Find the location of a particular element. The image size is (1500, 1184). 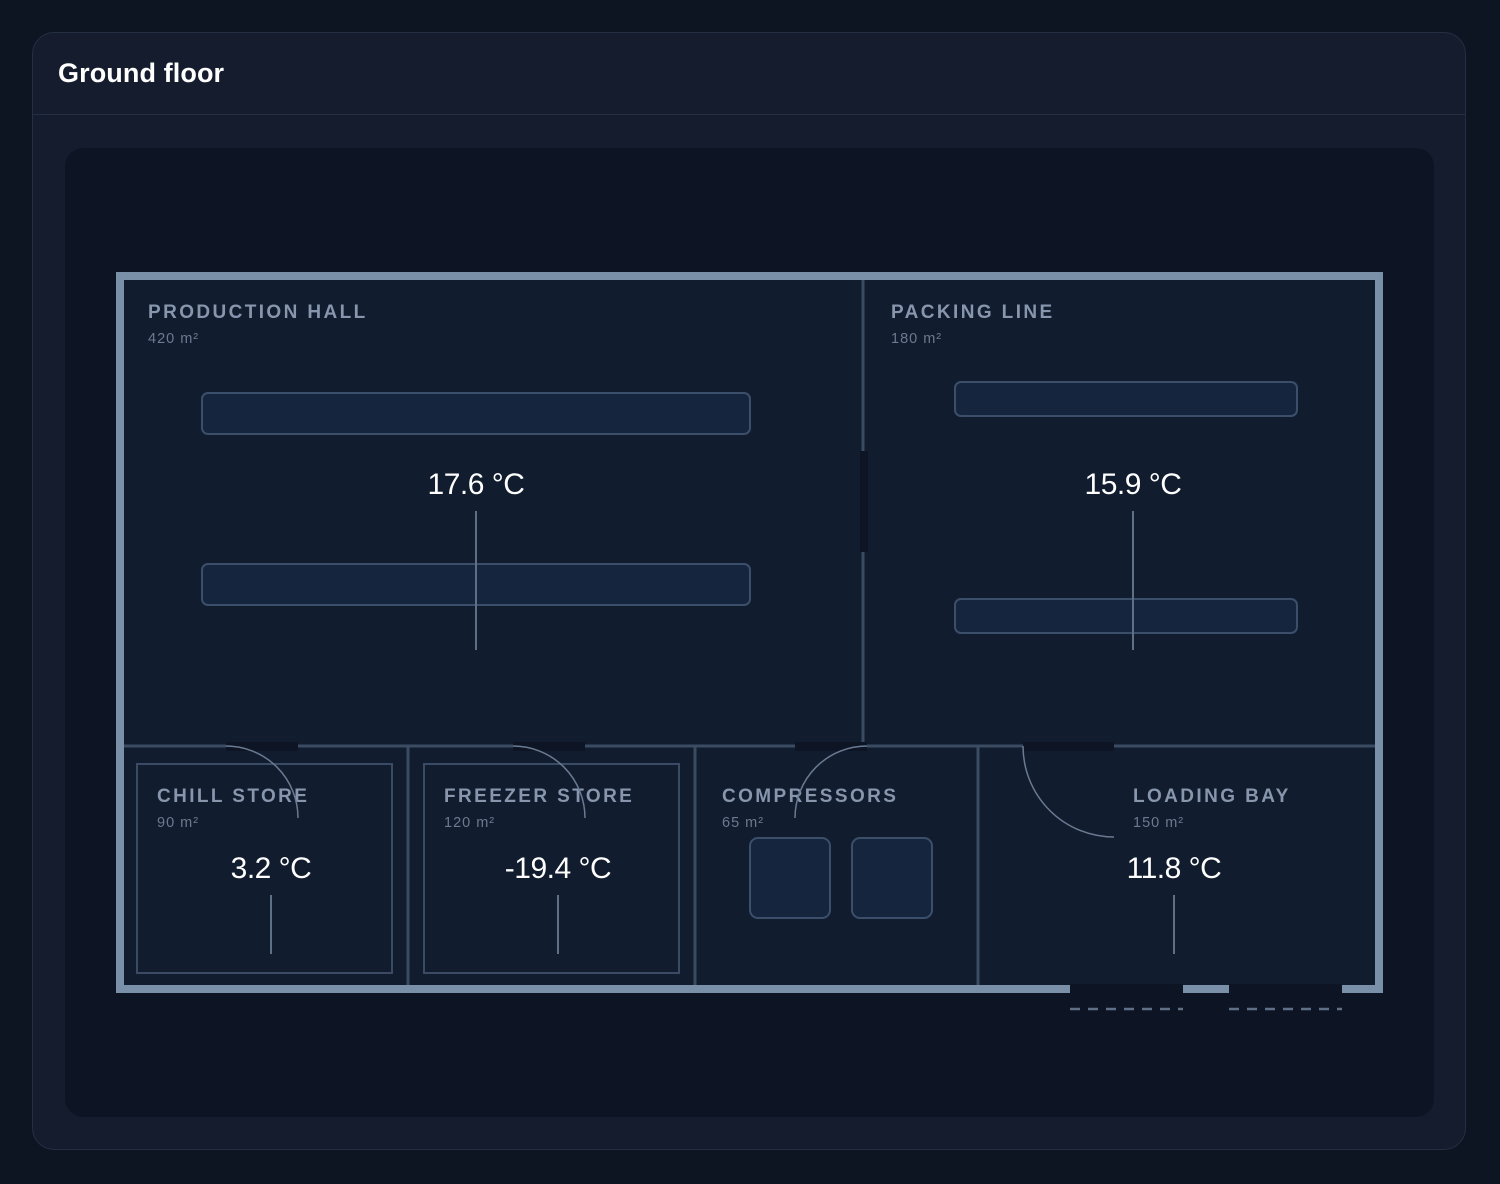

room-loading-bay: LOADING BAY 150 m² 11.8 °C is located at coordinates (1177, 866).